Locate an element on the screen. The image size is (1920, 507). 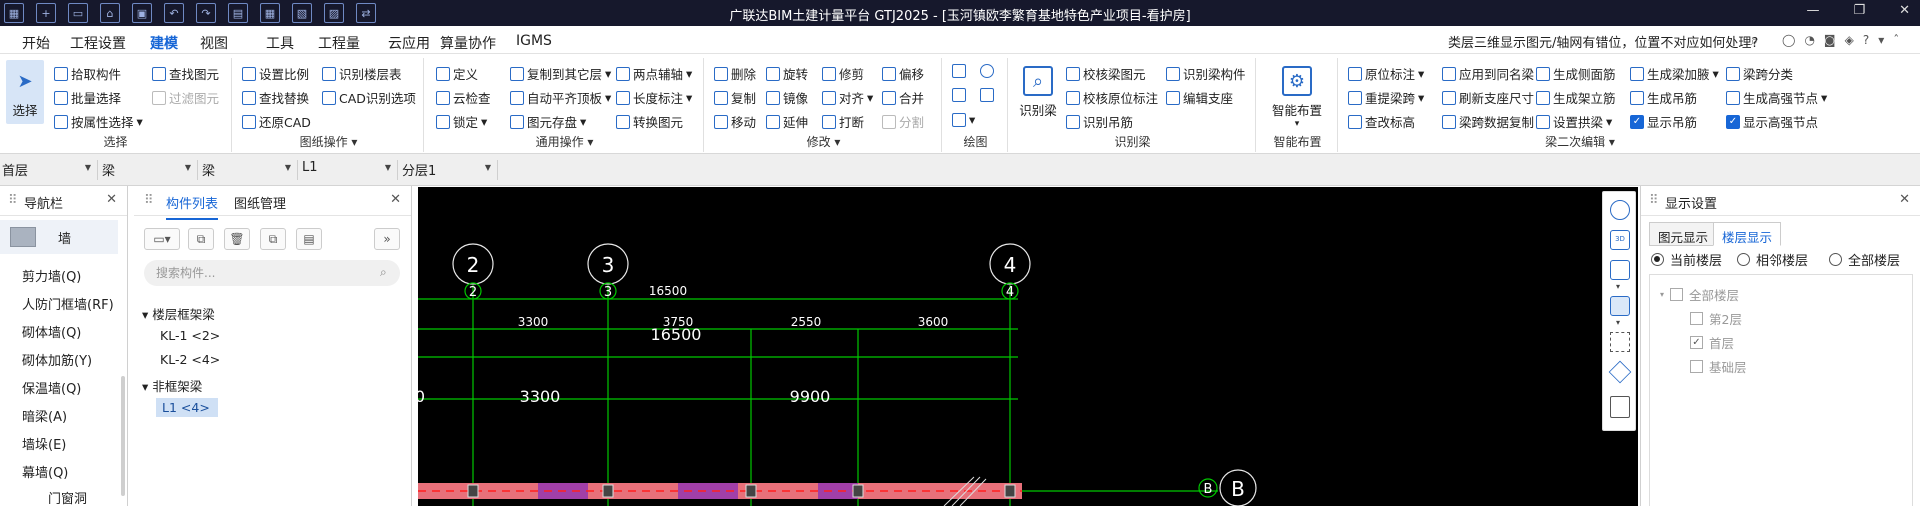
auto-align-slab-button: 自动平齐顶板 ▾ is located at coordinates (560, 97).